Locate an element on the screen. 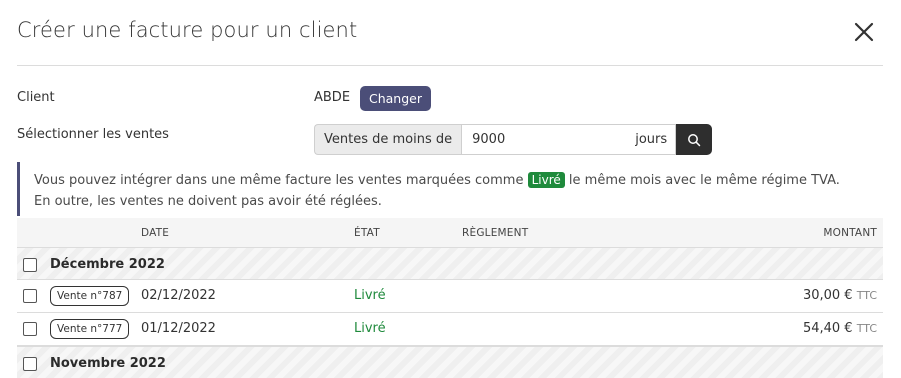  group-label: Décembre 2022 is located at coordinates (107, 264).